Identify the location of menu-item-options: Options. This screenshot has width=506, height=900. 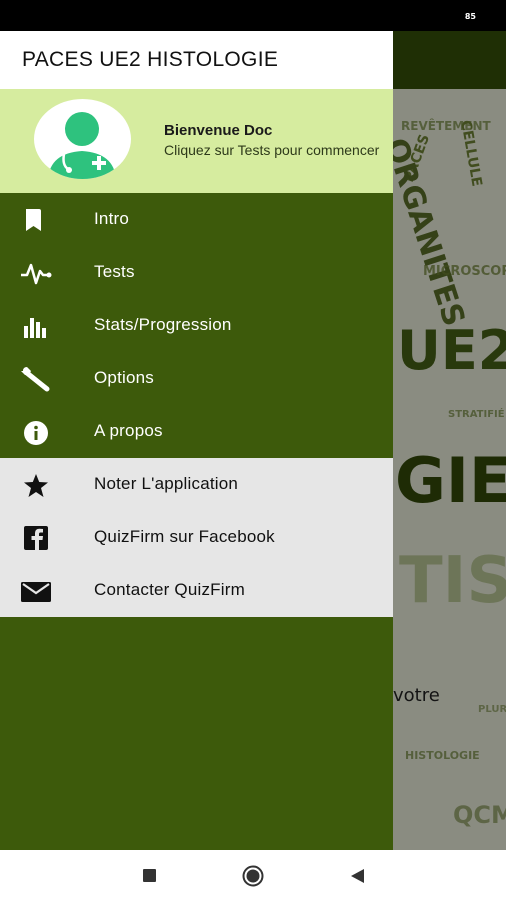
(196, 378).